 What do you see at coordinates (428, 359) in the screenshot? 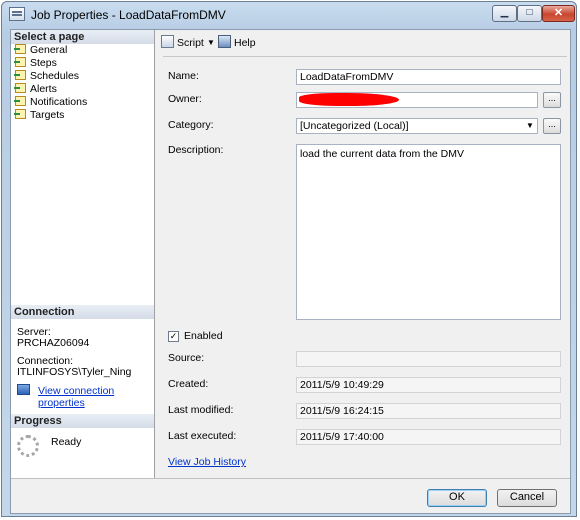
I see `source-field` at bounding box center [428, 359].